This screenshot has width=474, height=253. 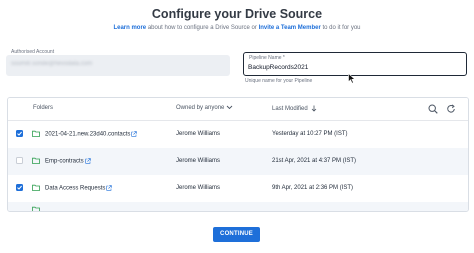 I want to click on table-row-partial, so click(x=238, y=206).